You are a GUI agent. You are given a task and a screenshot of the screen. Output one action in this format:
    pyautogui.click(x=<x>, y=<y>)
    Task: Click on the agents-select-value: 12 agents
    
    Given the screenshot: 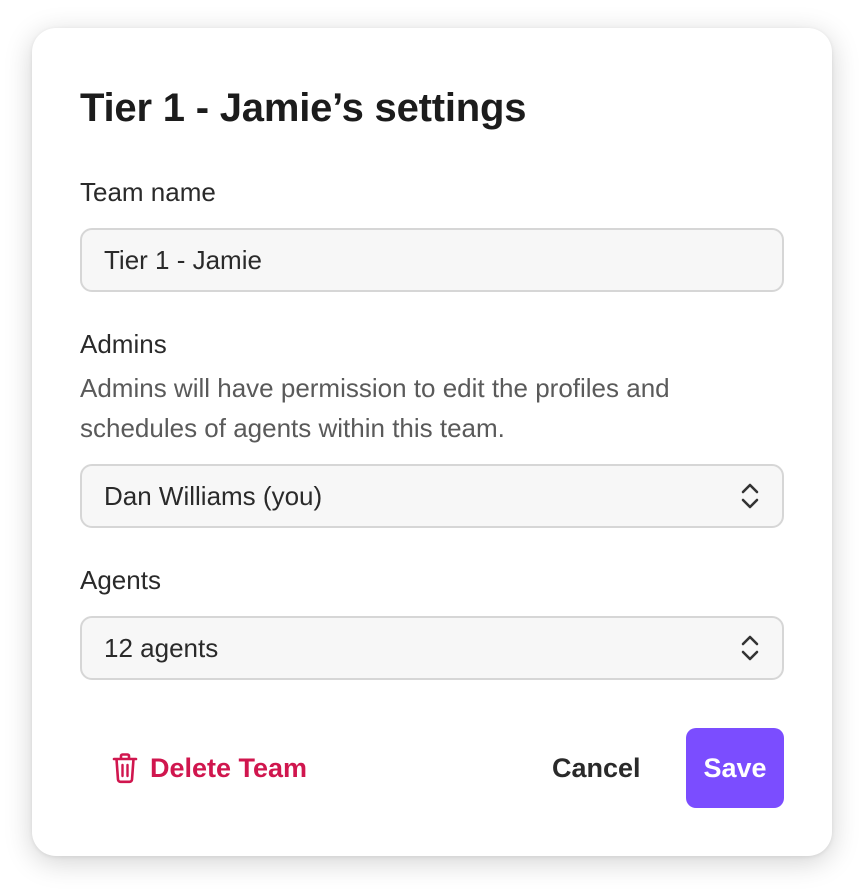 What is the action you would take?
    pyautogui.click(x=161, y=647)
    